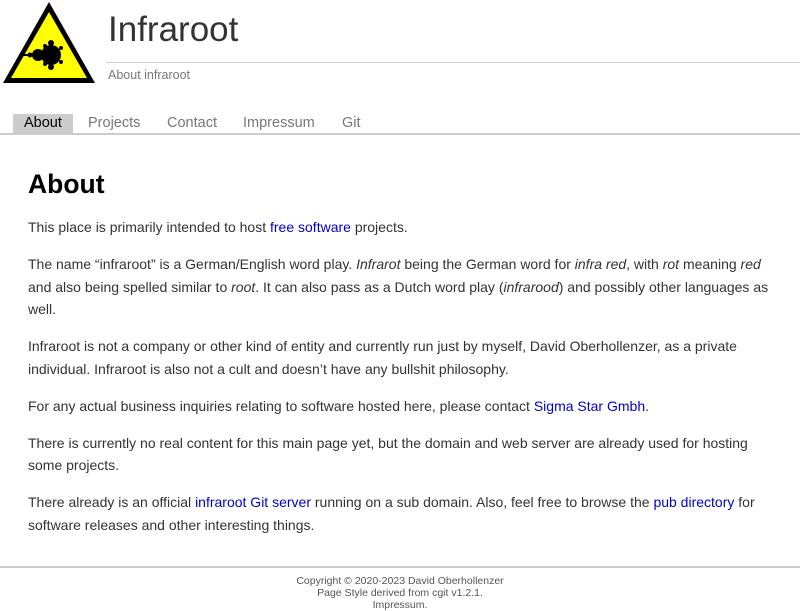 Image resolution: width=800 pixels, height=611 pixels. I want to click on page-style-text: Page Style derived from cgit v1.2.1., so click(400, 593).